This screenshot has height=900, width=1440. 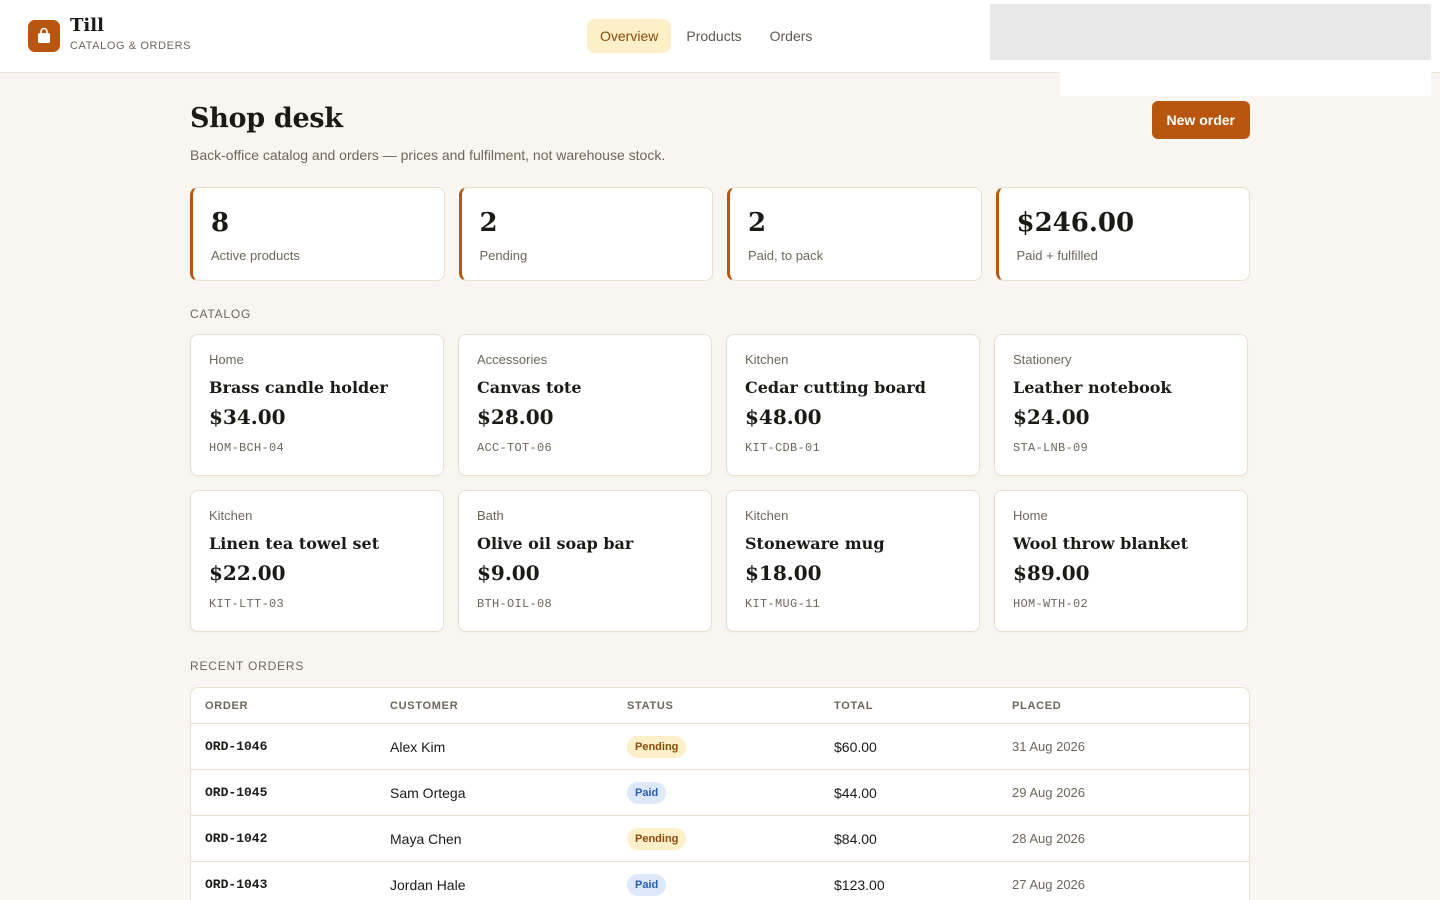 What do you see at coordinates (730, 706) in the screenshot?
I see `column-header-status: STATUS` at bounding box center [730, 706].